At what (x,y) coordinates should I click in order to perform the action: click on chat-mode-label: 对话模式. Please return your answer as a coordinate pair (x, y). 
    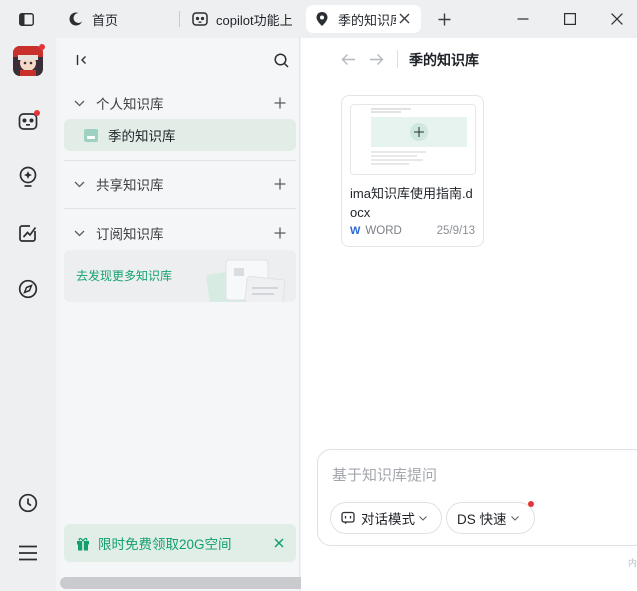
    Looking at the image, I should click on (388, 519).